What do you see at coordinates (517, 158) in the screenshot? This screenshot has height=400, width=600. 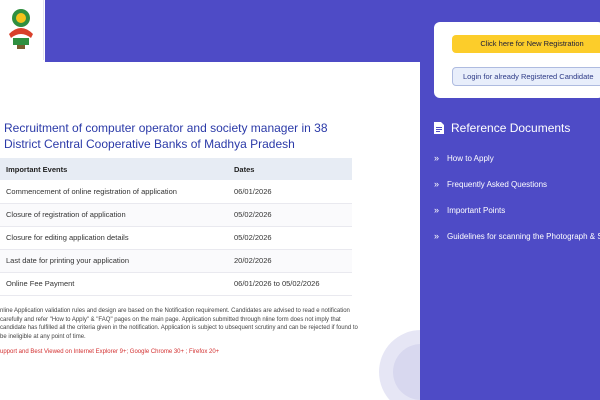 I see `reference-link-how-to-apply: » How to Apply` at bounding box center [517, 158].